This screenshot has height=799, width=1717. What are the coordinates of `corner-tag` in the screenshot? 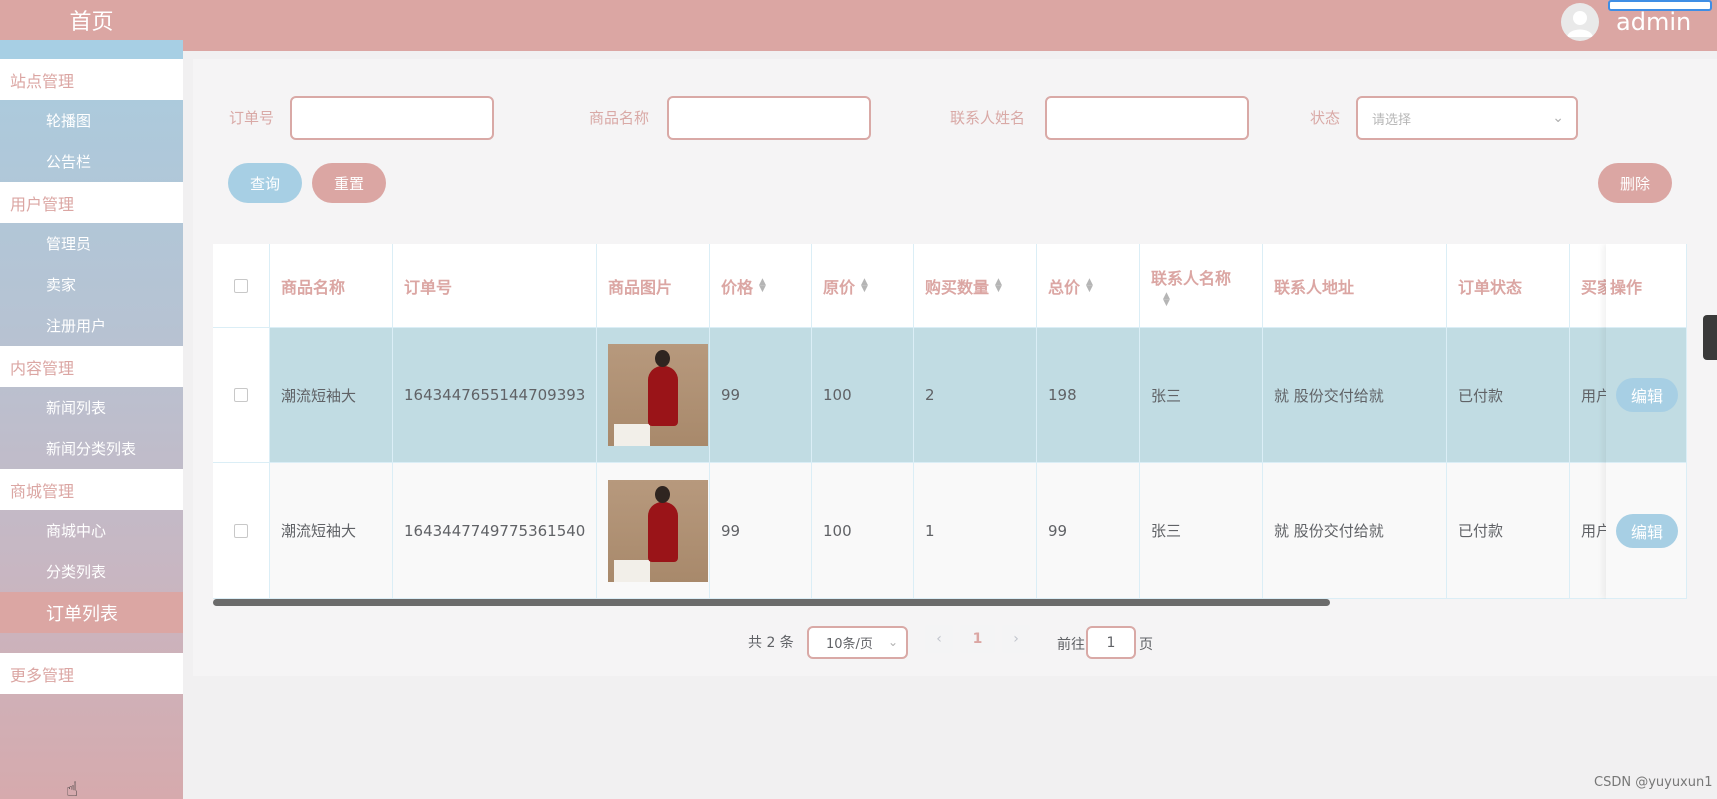 It's located at (1660, 5).